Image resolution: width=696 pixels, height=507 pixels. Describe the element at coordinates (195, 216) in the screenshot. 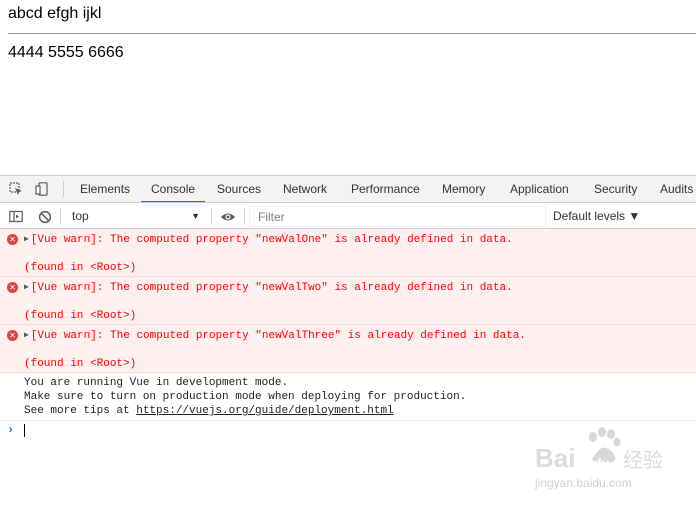

I see `chevron-down-icon: ▼` at that location.